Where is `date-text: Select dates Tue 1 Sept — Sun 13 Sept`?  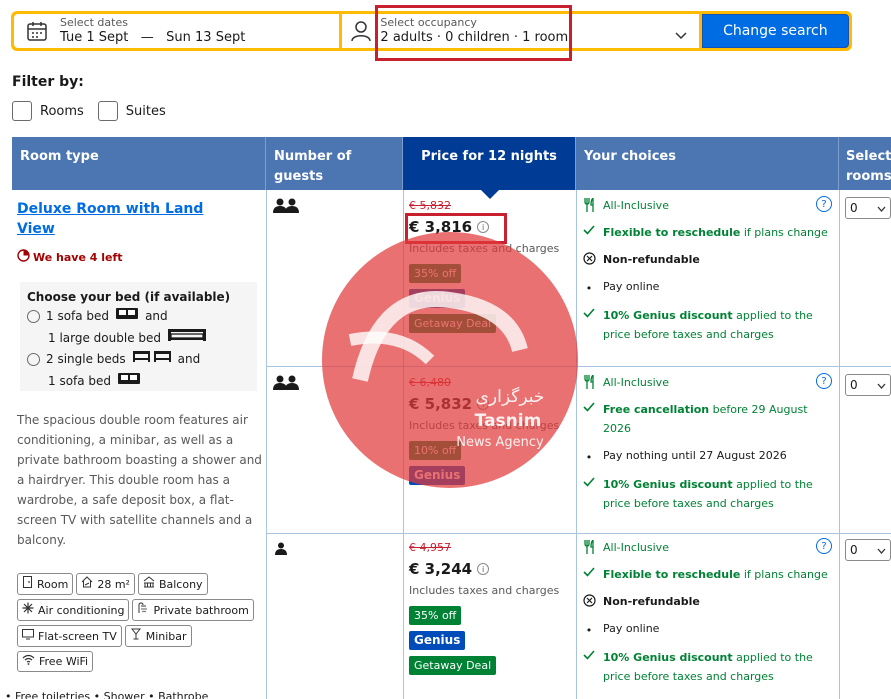 date-text: Select dates Tue 1 Sept — Sun 13 Sept is located at coordinates (152, 31).